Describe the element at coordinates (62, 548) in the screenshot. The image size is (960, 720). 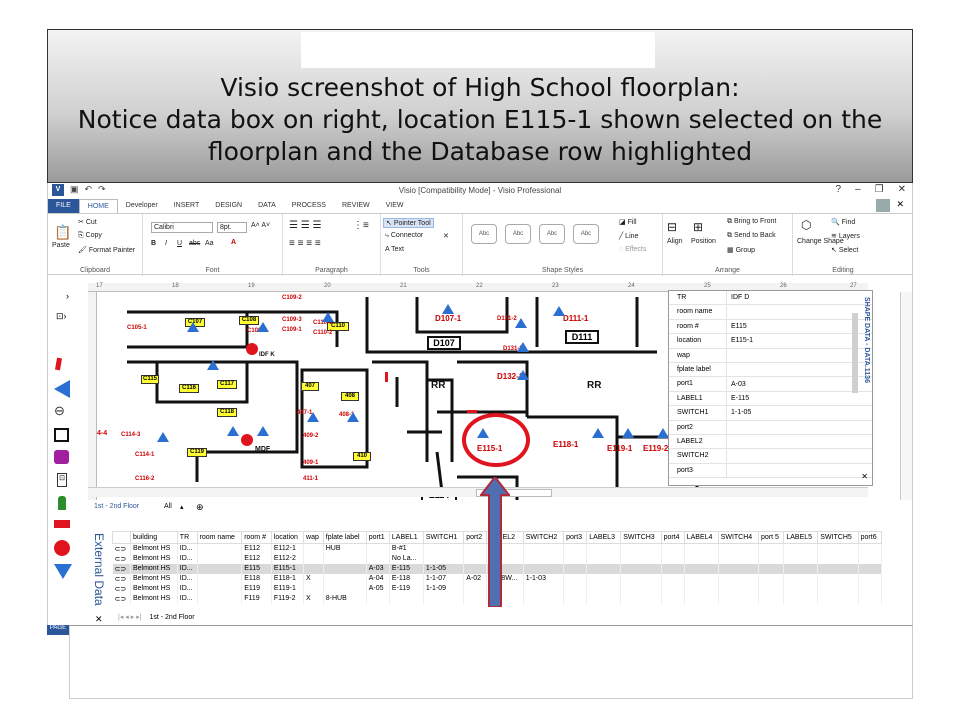
I see `red-circle-icon` at that location.